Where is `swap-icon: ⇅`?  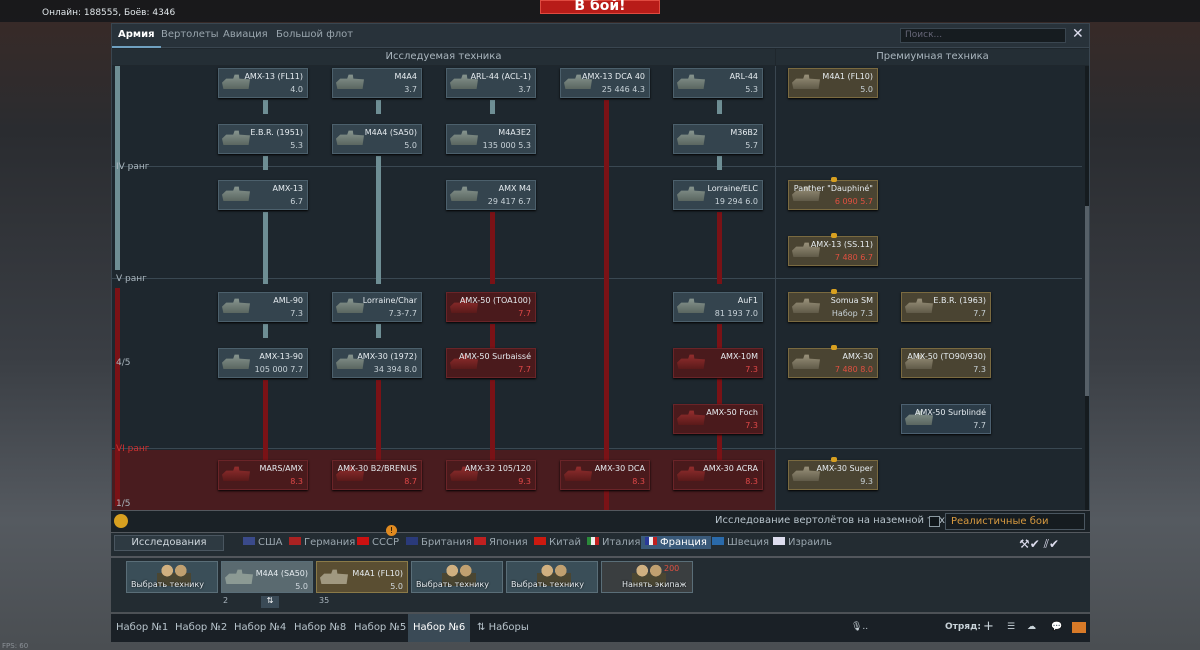 swap-icon: ⇅ is located at coordinates (270, 602).